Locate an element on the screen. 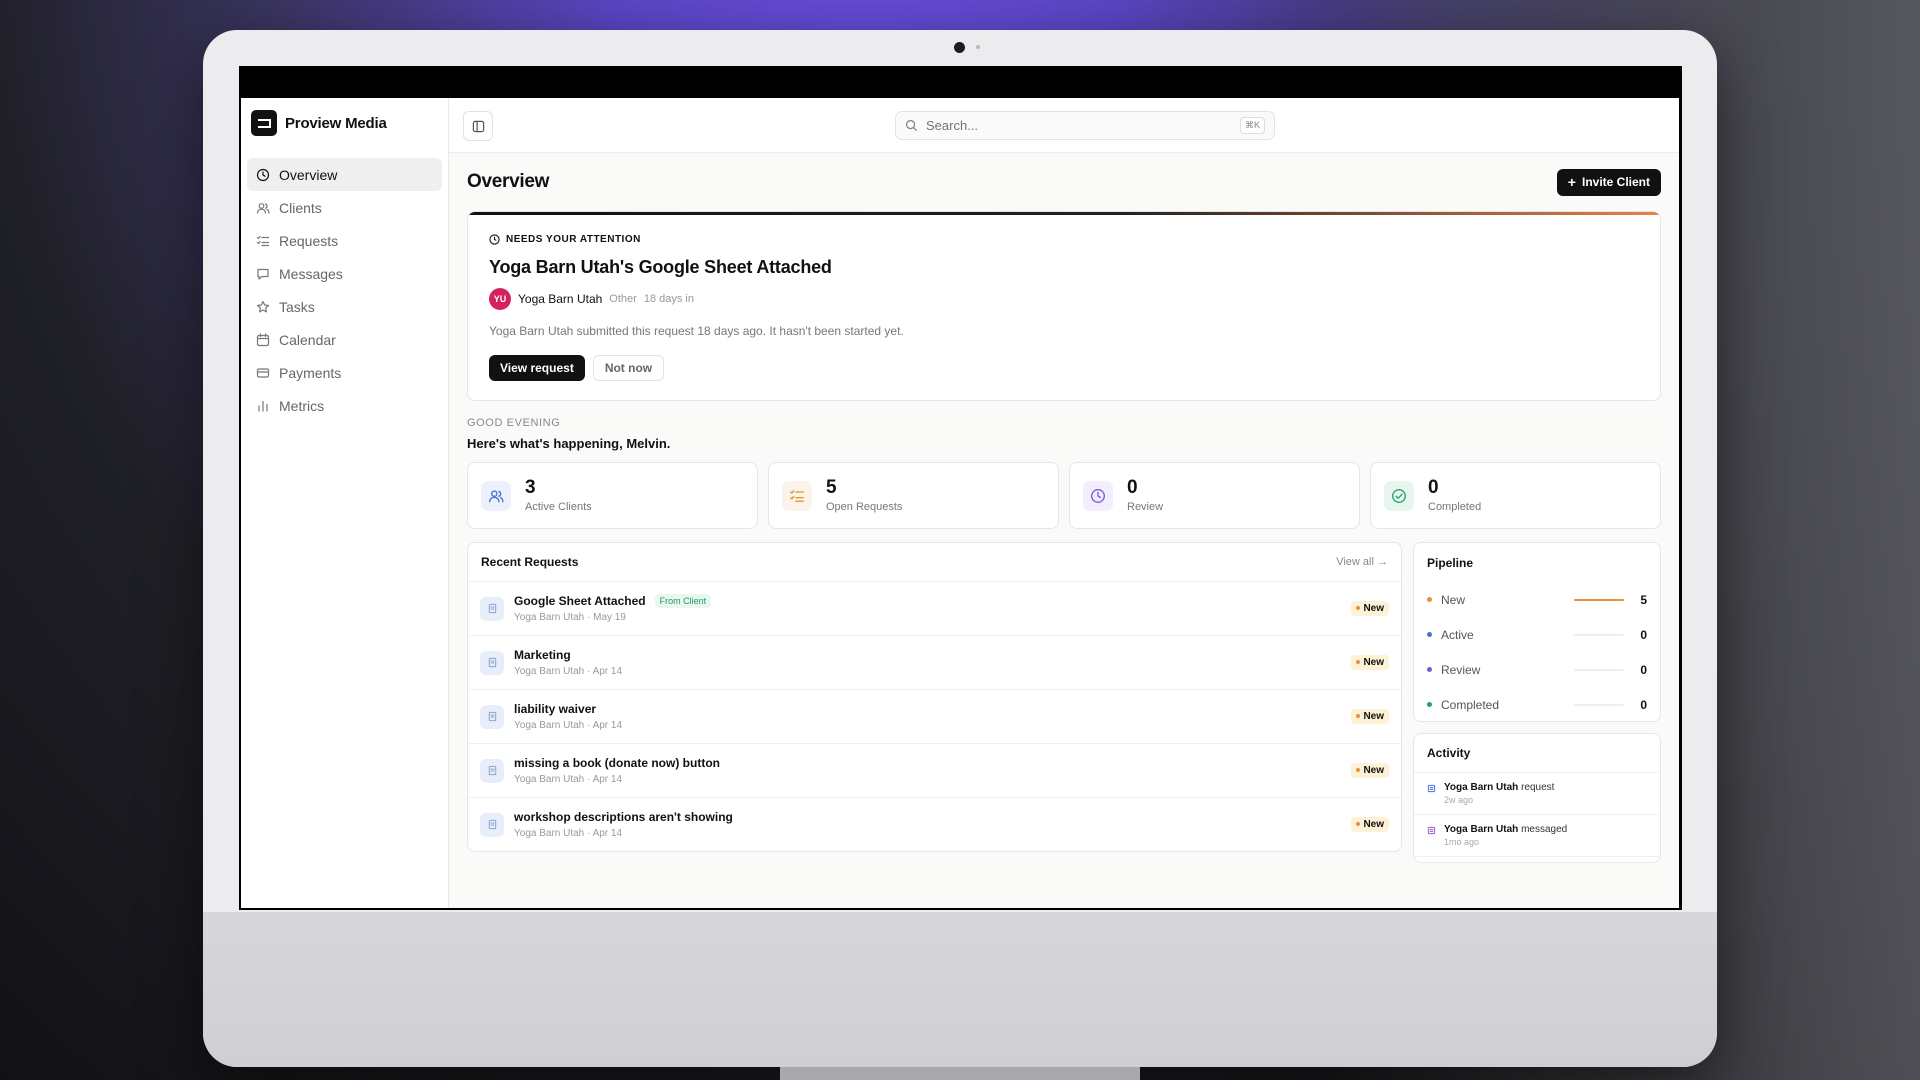  pipeline-title: Pipeline is located at coordinates (1450, 562).